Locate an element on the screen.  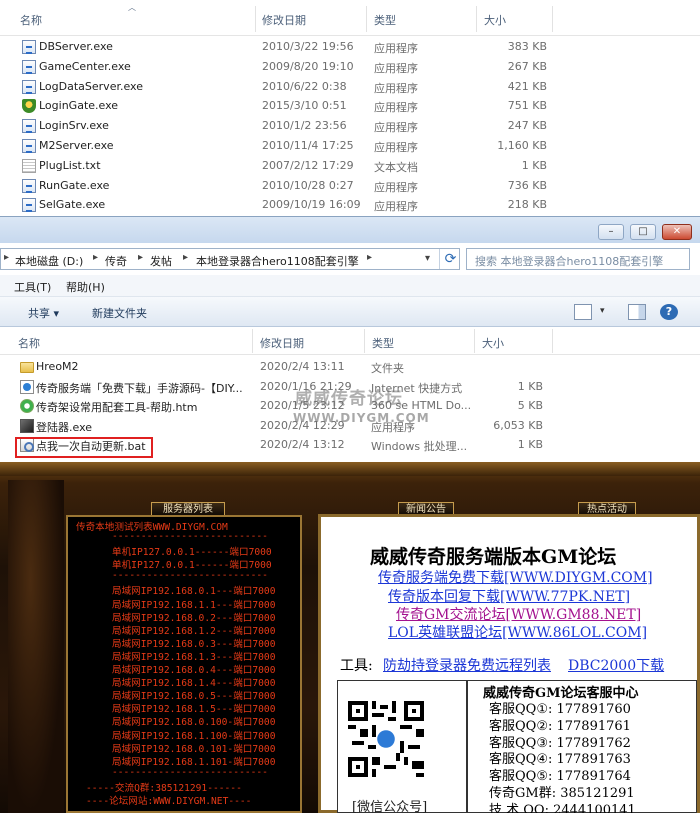
file-size: 6,053 KB is located at coordinates (518, 425).